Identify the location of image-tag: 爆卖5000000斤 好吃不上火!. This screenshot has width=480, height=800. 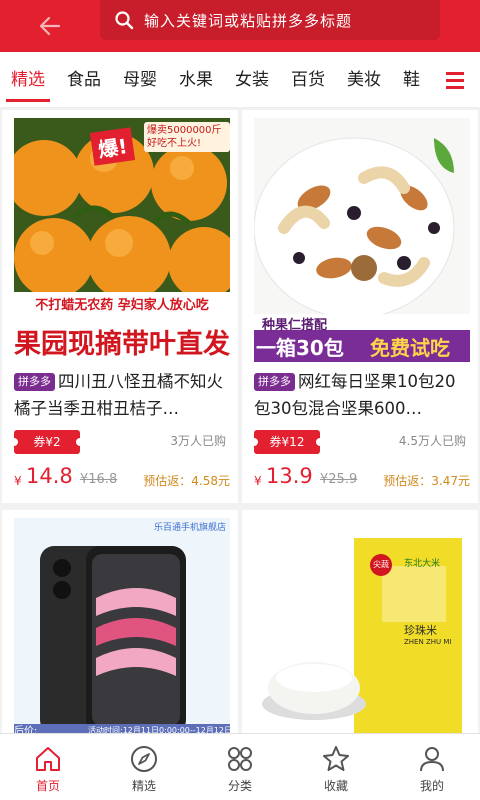
(187, 137).